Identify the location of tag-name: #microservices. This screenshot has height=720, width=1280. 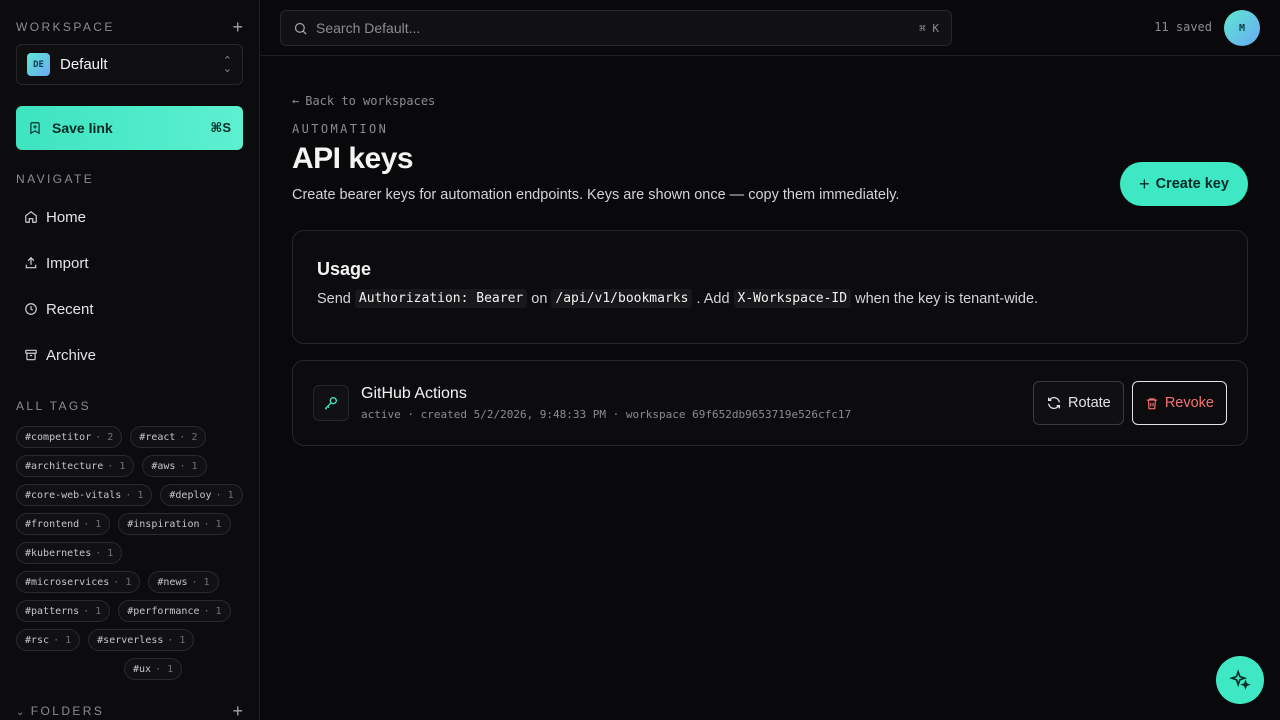
(67, 582).